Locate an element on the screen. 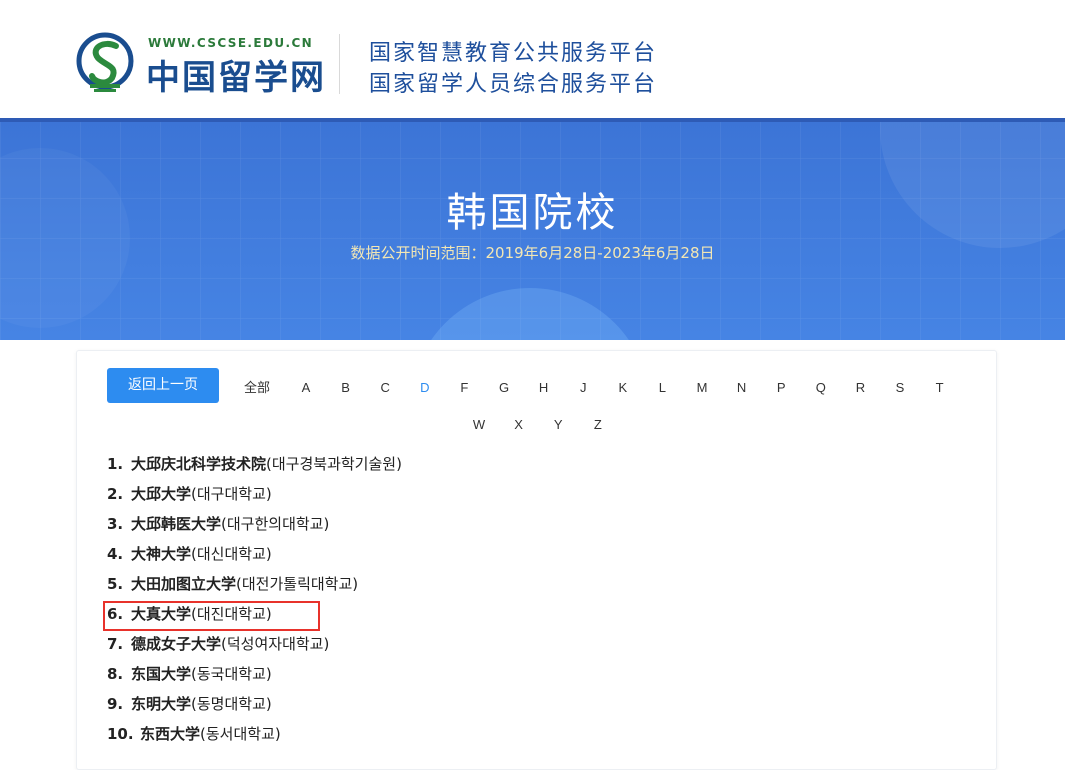 The image size is (1065, 770). university-item: 5. 大田加图立大学(대전가톨릭대학교) is located at coordinates (232, 584).